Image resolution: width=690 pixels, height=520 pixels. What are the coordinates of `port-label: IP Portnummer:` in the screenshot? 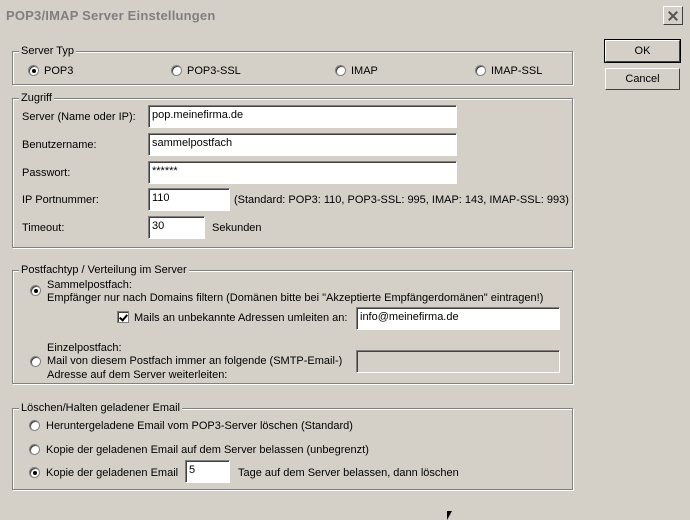 It's located at (60, 200).